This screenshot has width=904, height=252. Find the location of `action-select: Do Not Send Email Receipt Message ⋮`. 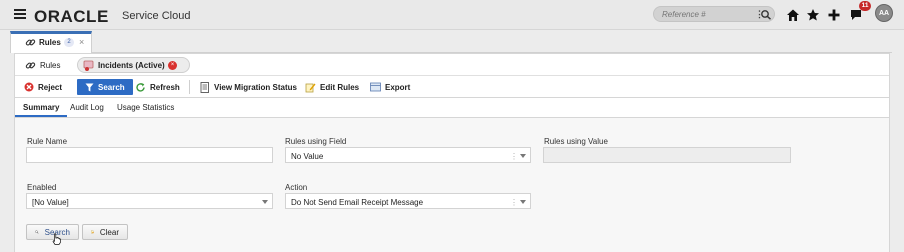

action-select: Do Not Send Email Receipt Message ⋮ is located at coordinates (408, 201).